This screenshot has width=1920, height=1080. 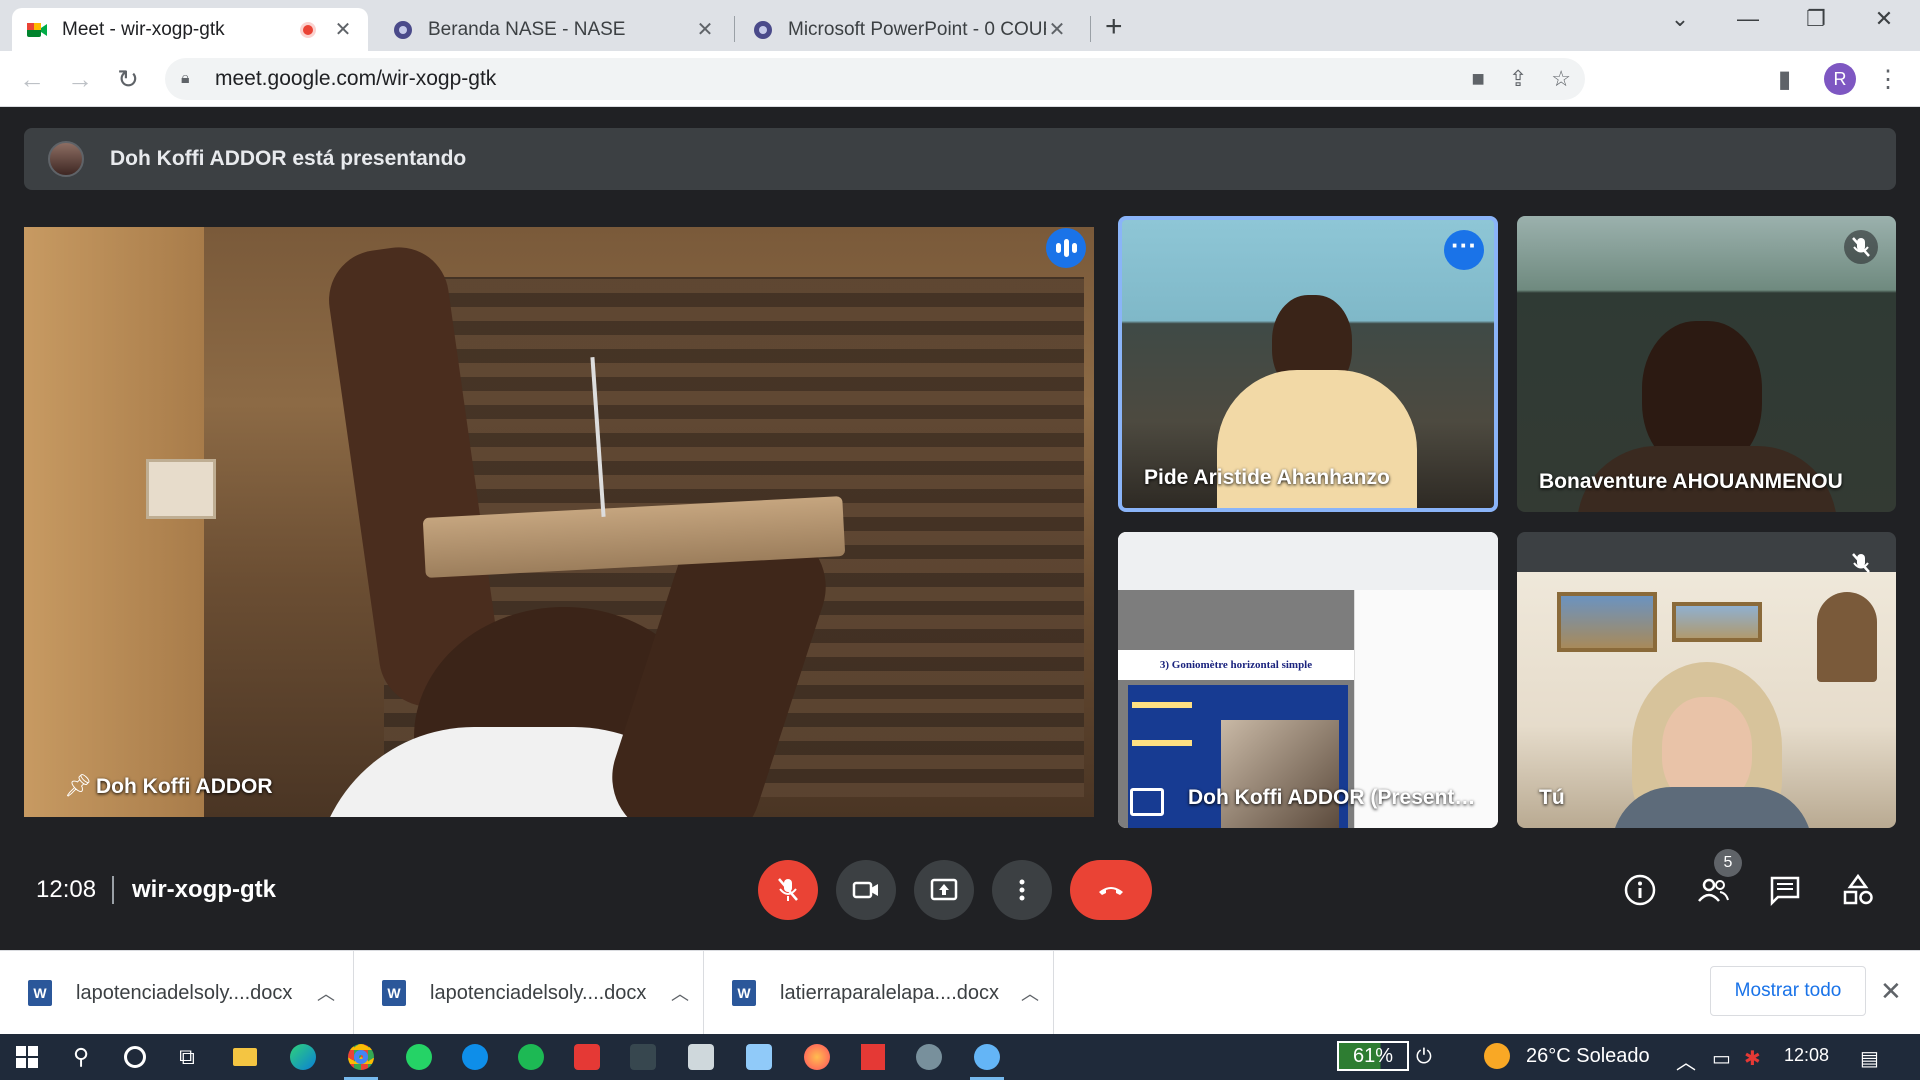 I want to click on slide-title: 3) Goniomètre horizontal simple, so click(x=1236, y=665).